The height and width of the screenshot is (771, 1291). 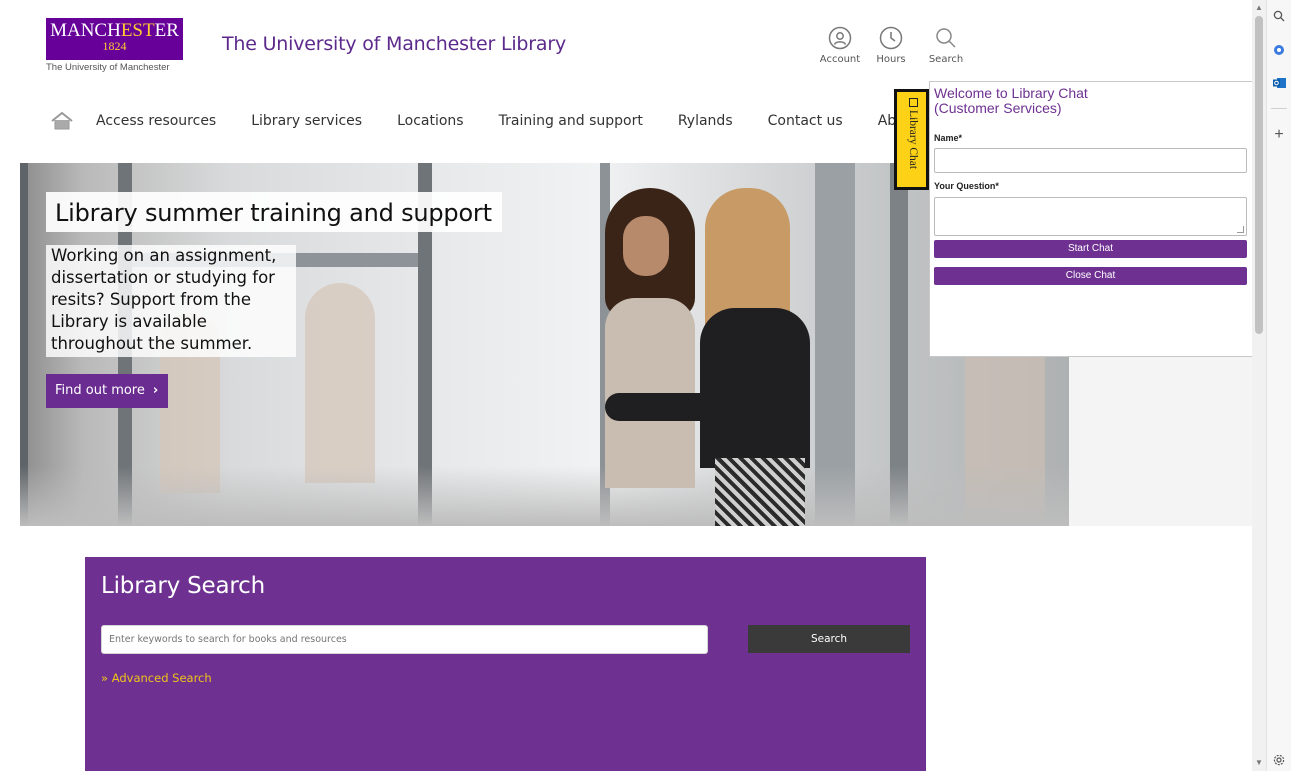 What do you see at coordinates (1279, 50) in the screenshot?
I see `copilot-icon` at bounding box center [1279, 50].